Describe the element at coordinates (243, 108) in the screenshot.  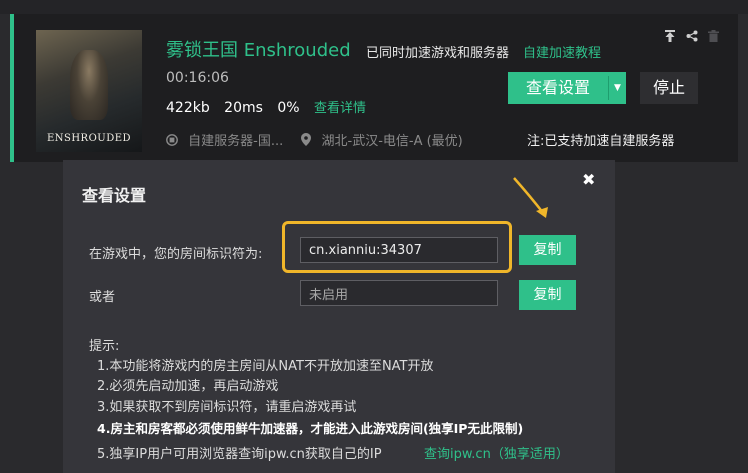
I see `latency-value: 20ms` at that location.